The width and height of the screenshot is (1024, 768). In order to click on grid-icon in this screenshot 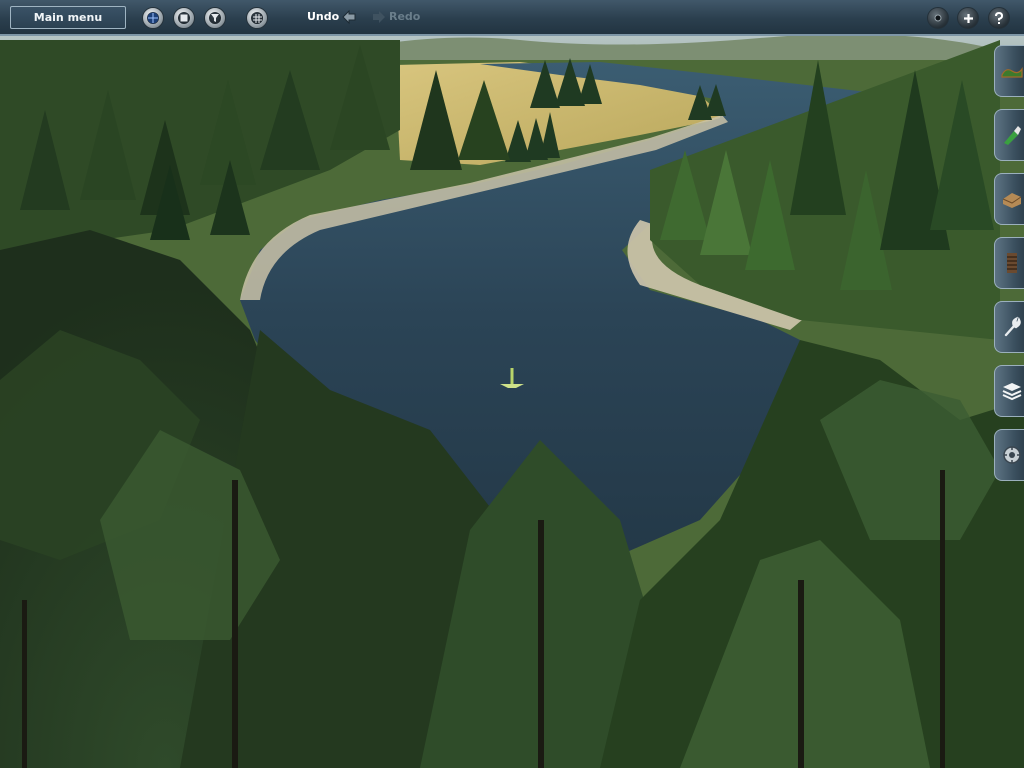, I will do `click(257, 18)`.